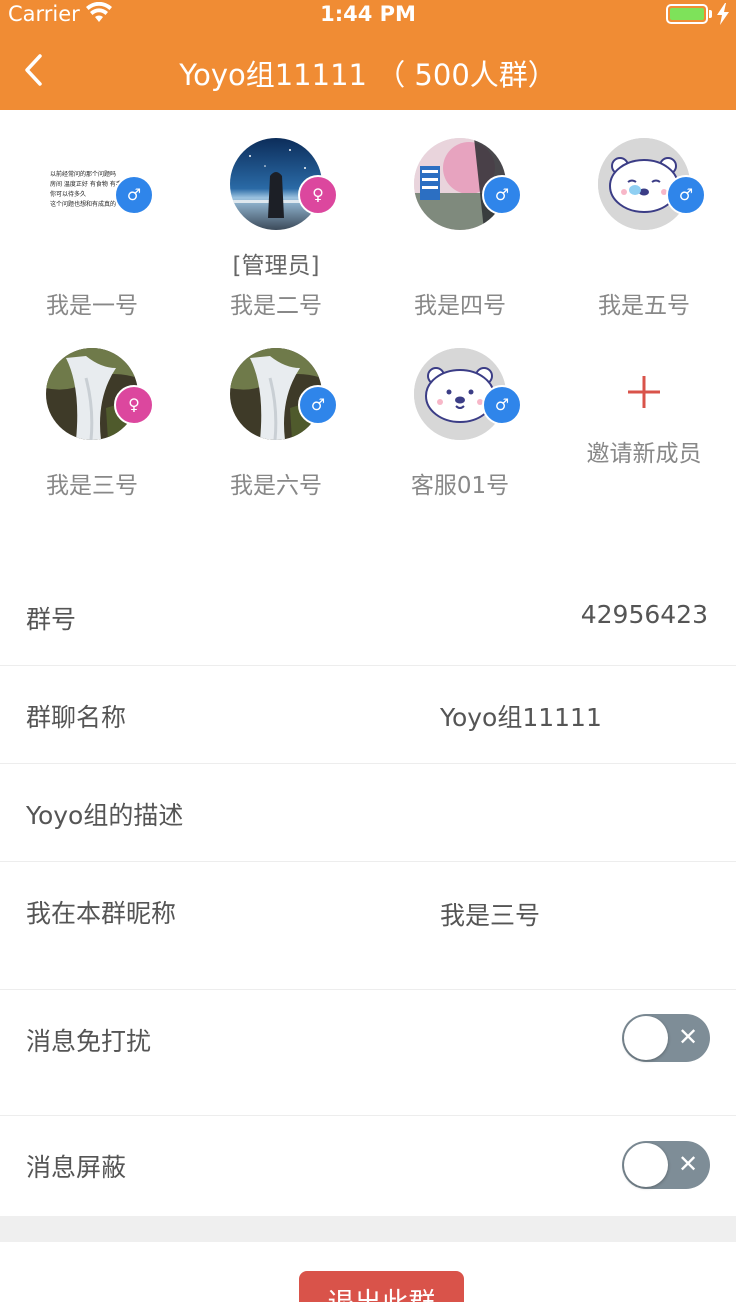 The image size is (736, 1302). I want to click on group-name-value: Yoyo组11111, so click(521, 716).